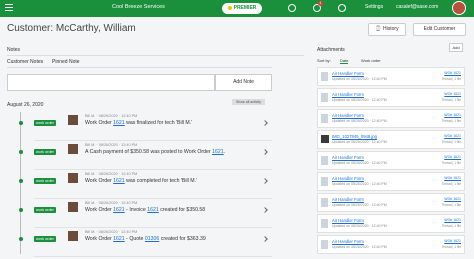 Image resolution: width=474 pixels, height=259 pixels. What do you see at coordinates (182, 239) in the screenshot?
I see `entry-text-part: created for $363.39` at bounding box center [182, 239].